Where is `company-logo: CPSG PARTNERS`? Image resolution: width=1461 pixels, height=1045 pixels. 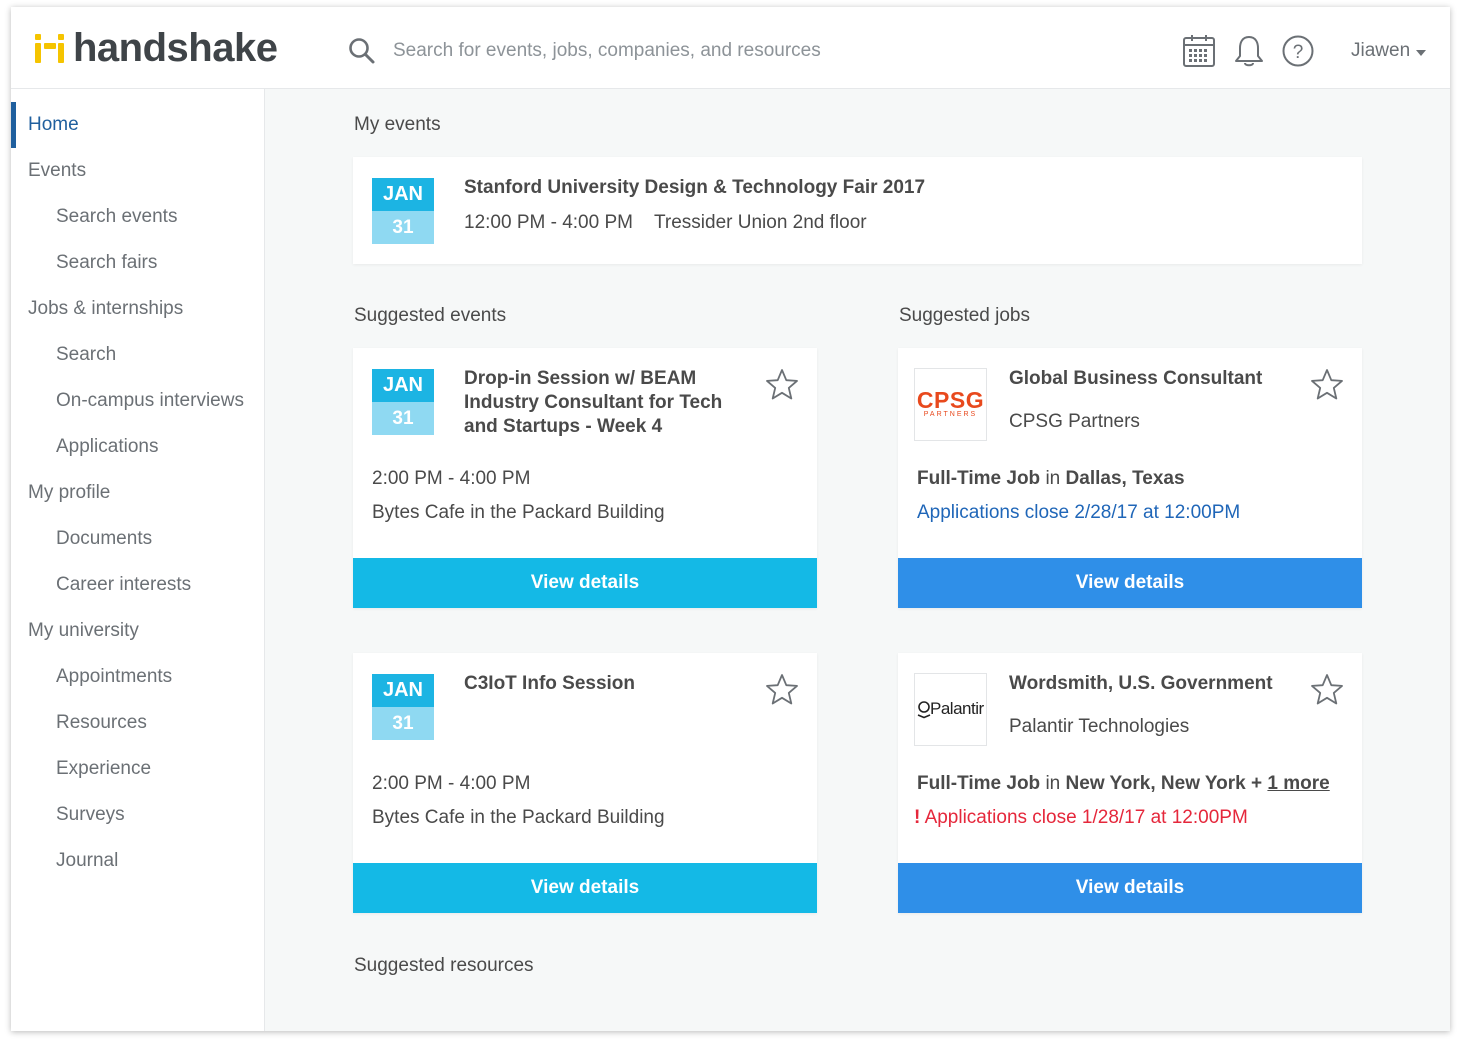
company-logo: CPSG PARTNERS is located at coordinates (950, 404).